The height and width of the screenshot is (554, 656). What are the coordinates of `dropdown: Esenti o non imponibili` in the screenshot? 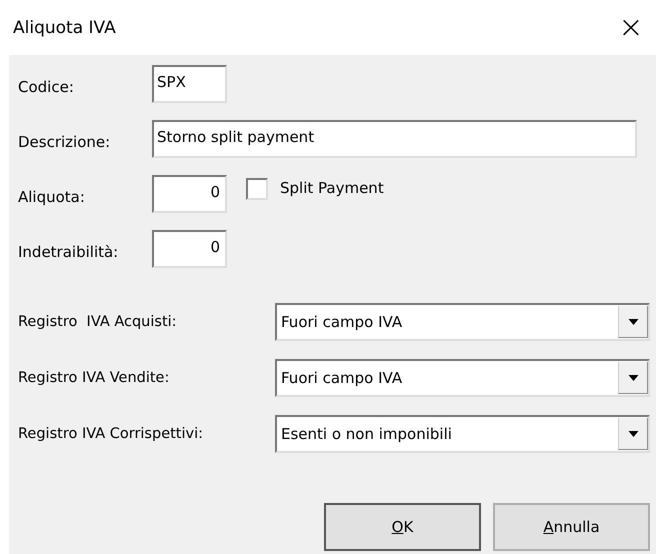 It's located at (462, 434).